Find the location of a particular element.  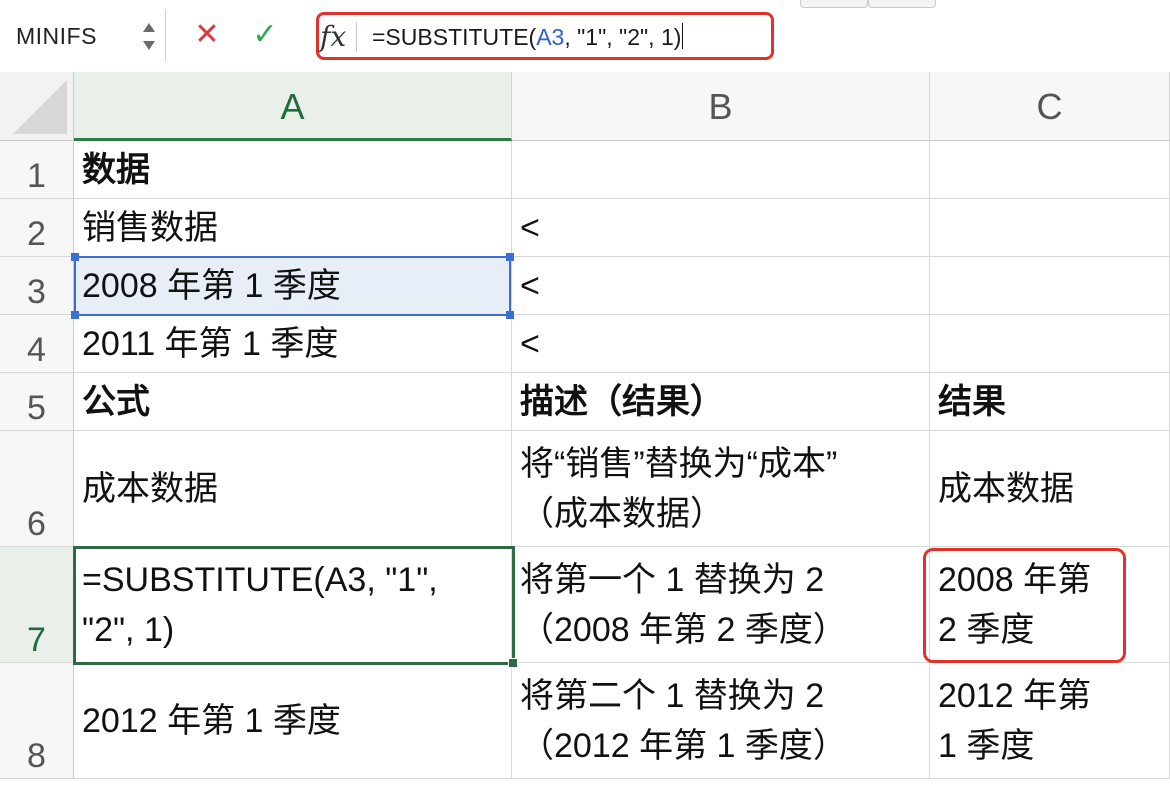

name-box-stepper is located at coordinates (149, 36).